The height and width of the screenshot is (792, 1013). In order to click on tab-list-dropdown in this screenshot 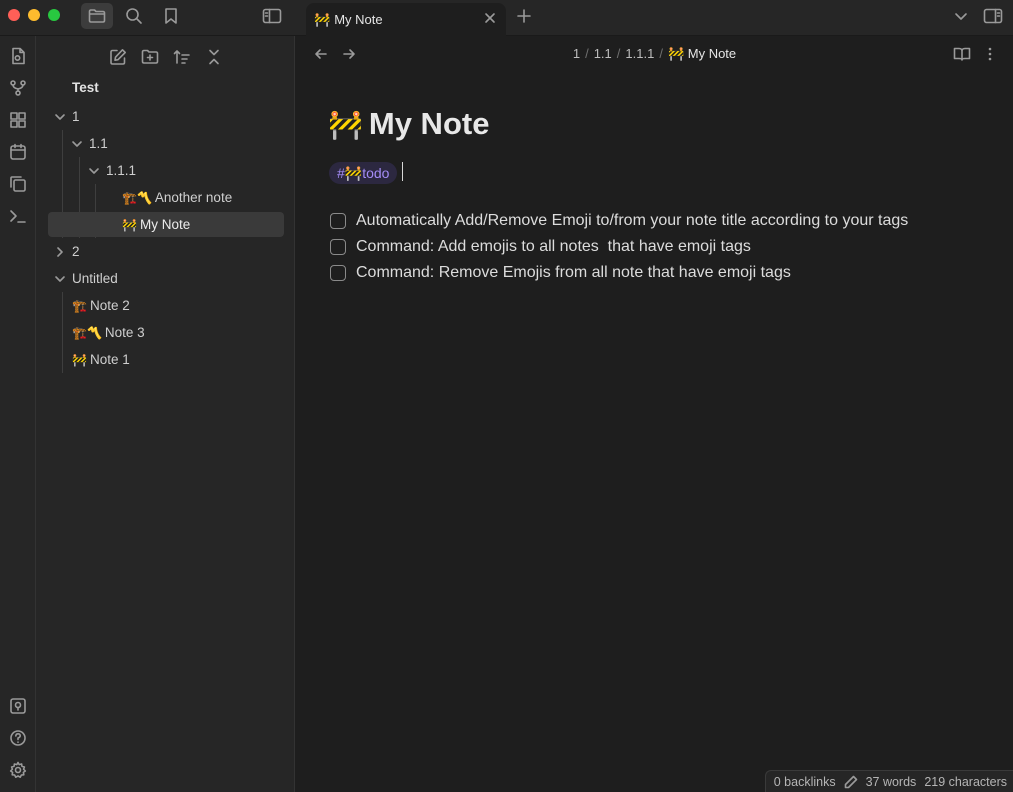, I will do `click(961, 16)`.